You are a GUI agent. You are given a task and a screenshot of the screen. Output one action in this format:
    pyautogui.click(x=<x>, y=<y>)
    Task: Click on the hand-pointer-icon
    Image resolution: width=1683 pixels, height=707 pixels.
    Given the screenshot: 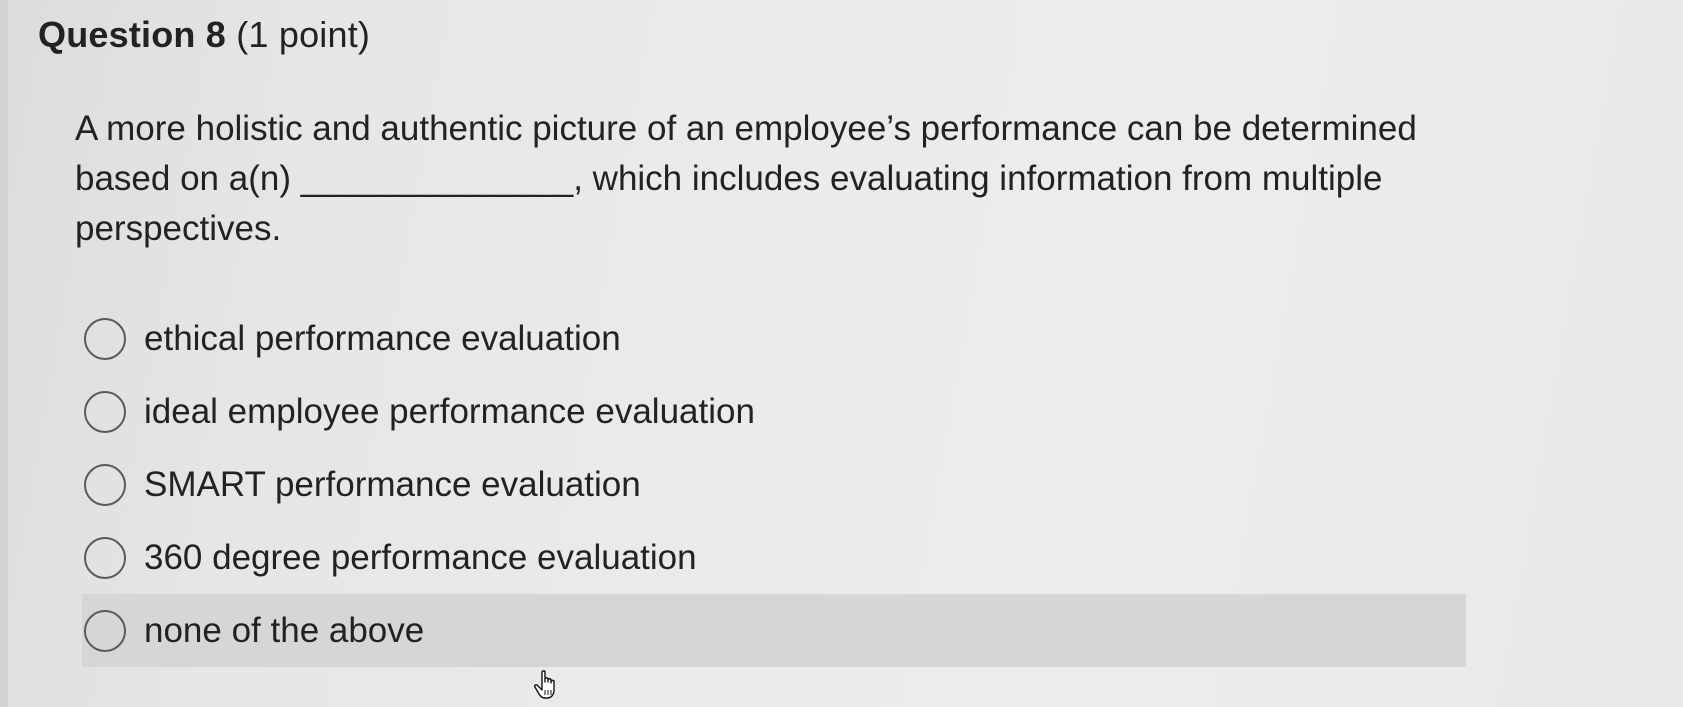 What is the action you would take?
    pyautogui.click(x=544, y=684)
    